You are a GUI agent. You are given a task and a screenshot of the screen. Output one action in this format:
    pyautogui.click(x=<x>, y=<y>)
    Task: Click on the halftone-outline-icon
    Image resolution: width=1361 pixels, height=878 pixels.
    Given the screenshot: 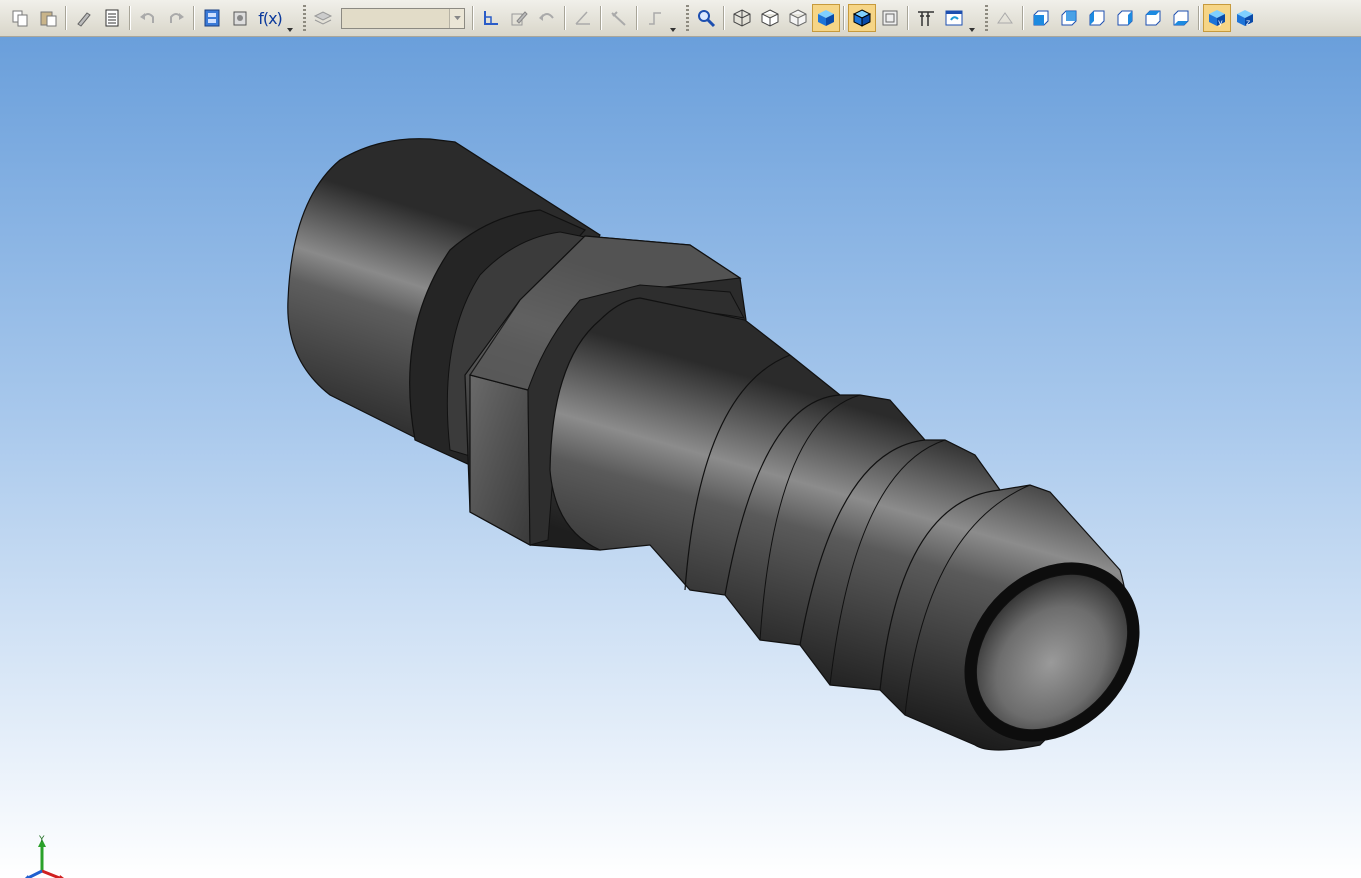 What is the action you would take?
    pyautogui.click(x=862, y=18)
    